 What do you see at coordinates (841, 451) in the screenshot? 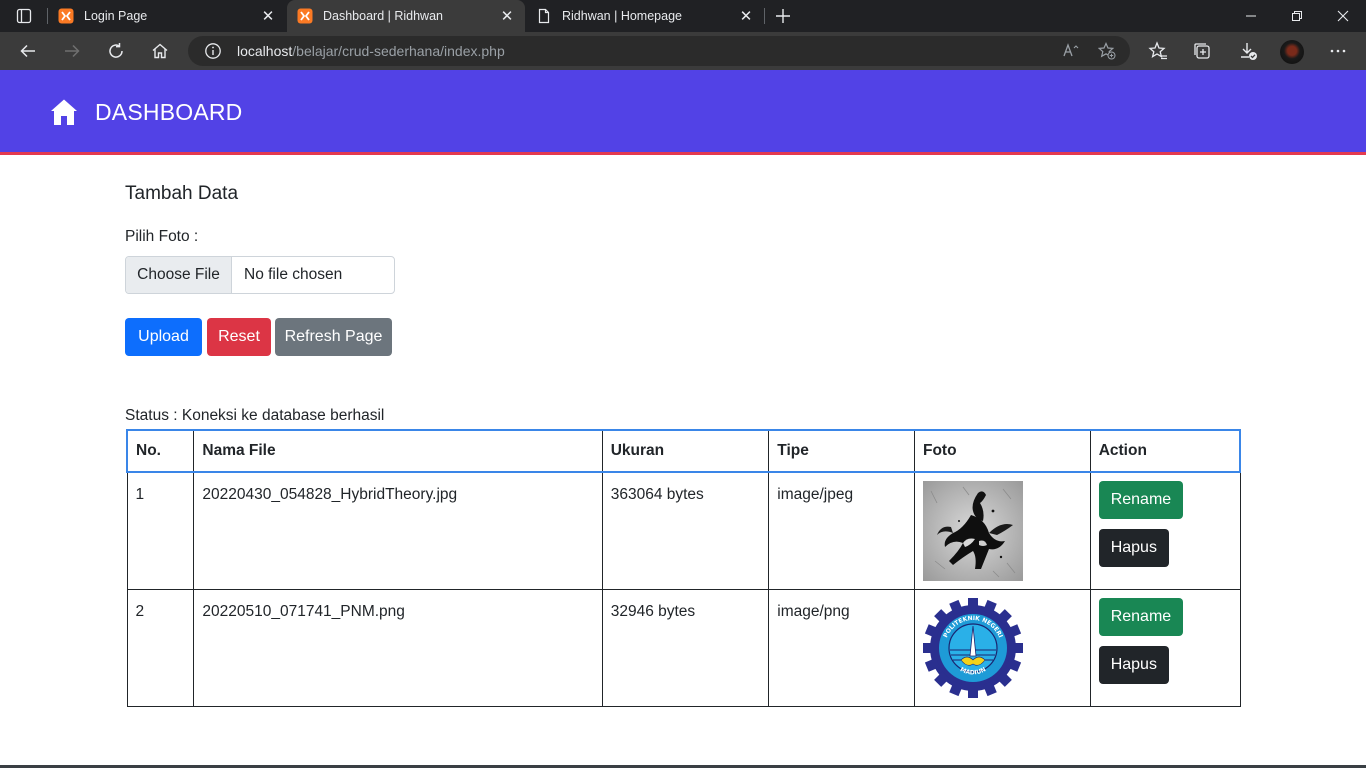
I see `column-header: Tipe` at bounding box center [841, 451].